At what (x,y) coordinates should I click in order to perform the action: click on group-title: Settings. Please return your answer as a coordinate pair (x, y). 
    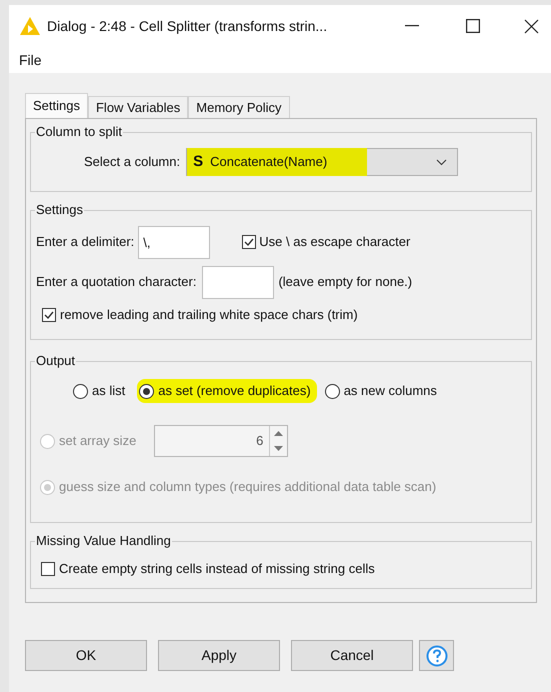
    Looking at the image, I should click on (59, 210).